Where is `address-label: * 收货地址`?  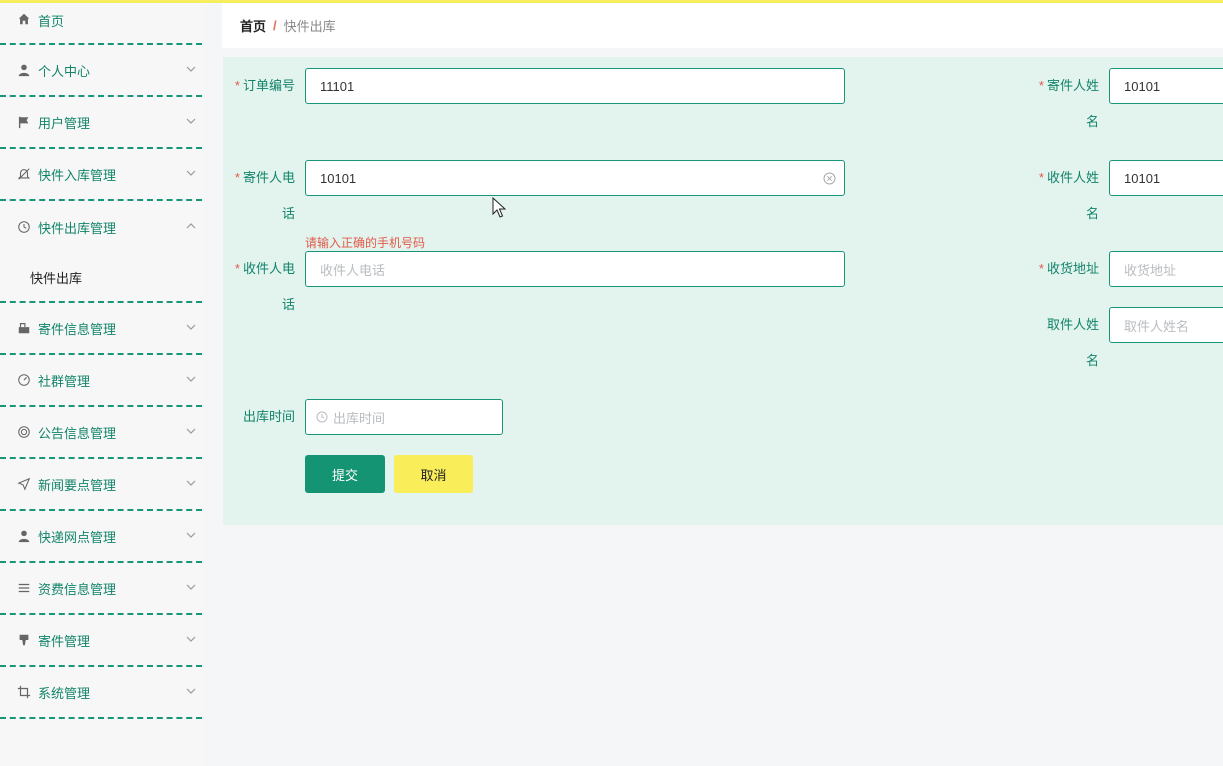 address-label: * 收货地址 is located at coordinates (1067, 269).